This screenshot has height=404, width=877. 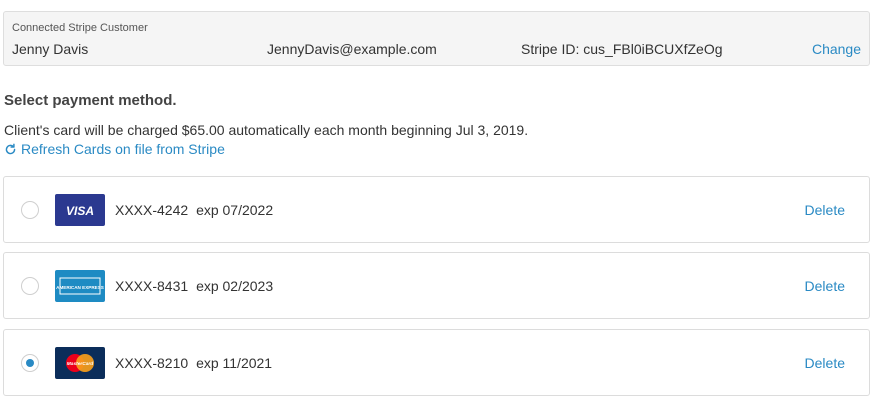 I want to click on card-details: XXXX-8210 exp 11/2021, so click(x=193, y=363).